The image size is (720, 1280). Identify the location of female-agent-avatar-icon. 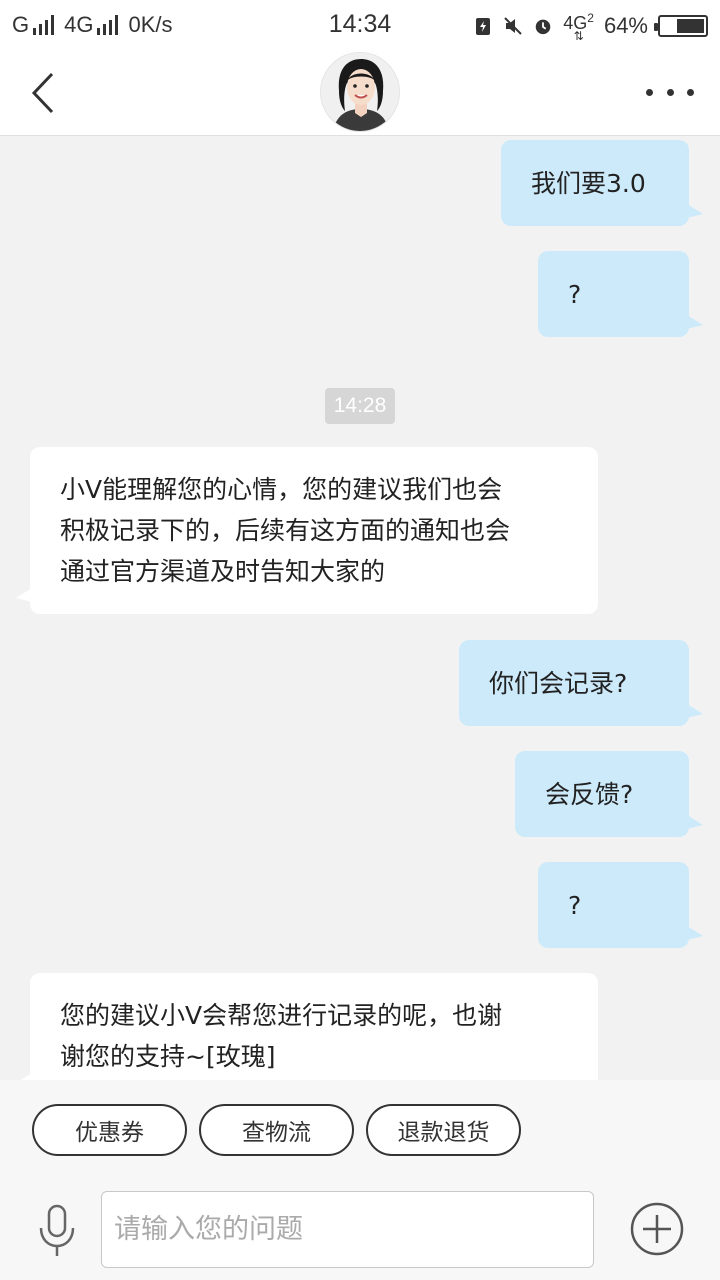
(360, 92).